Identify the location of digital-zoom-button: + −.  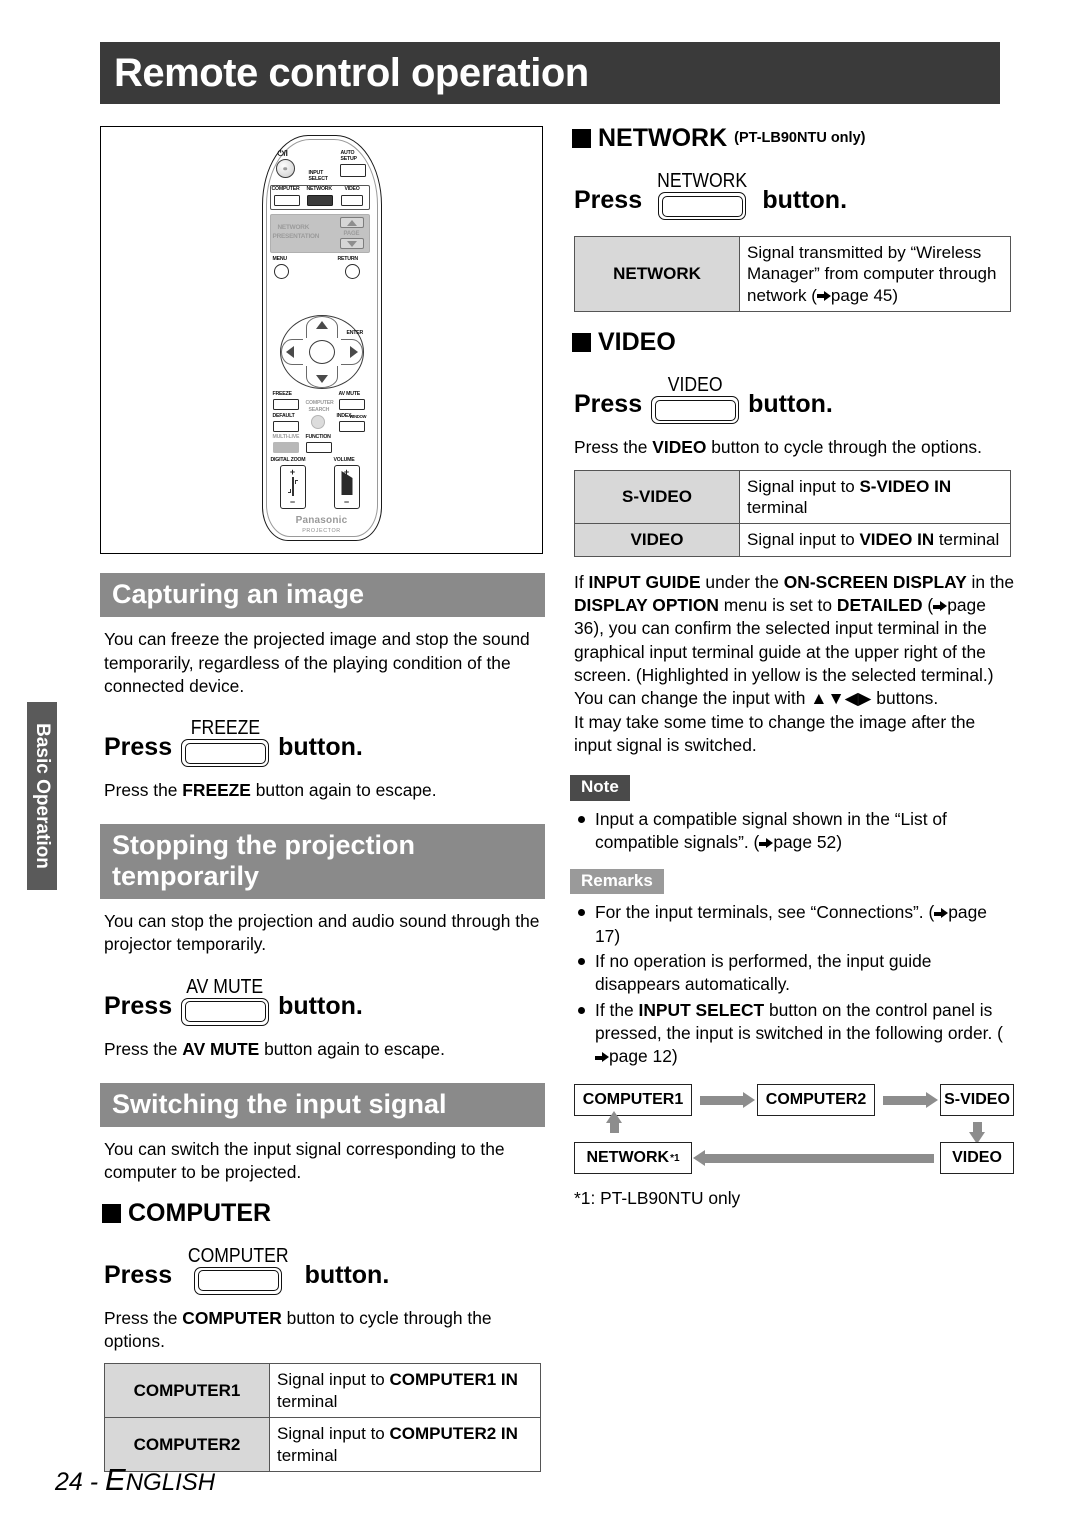
(292, 487).